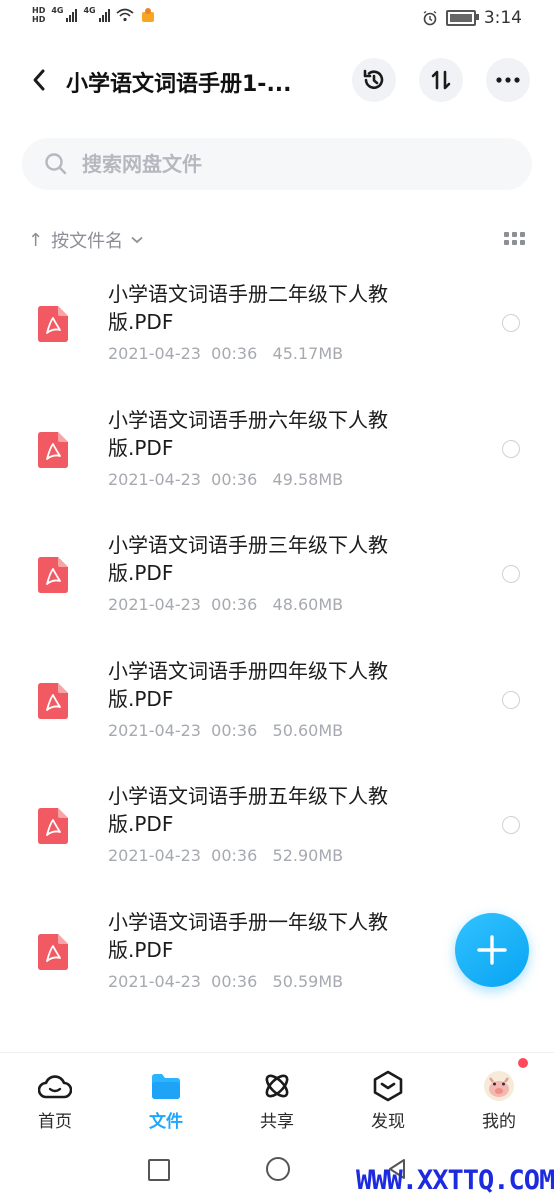 This screenshot has height=1200, width=554. Describe the element at coordinates (248, 684) in the screenshot. I see `file-name: 小学语文词语手册四年级下人教版.PDF` at that location.